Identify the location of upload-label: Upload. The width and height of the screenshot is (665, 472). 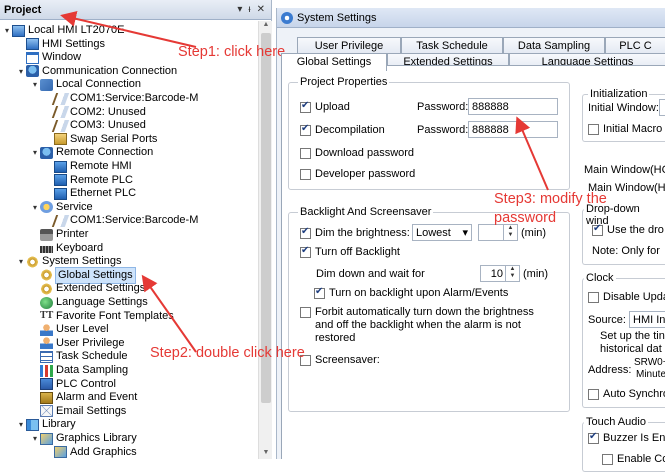
(332, 107).